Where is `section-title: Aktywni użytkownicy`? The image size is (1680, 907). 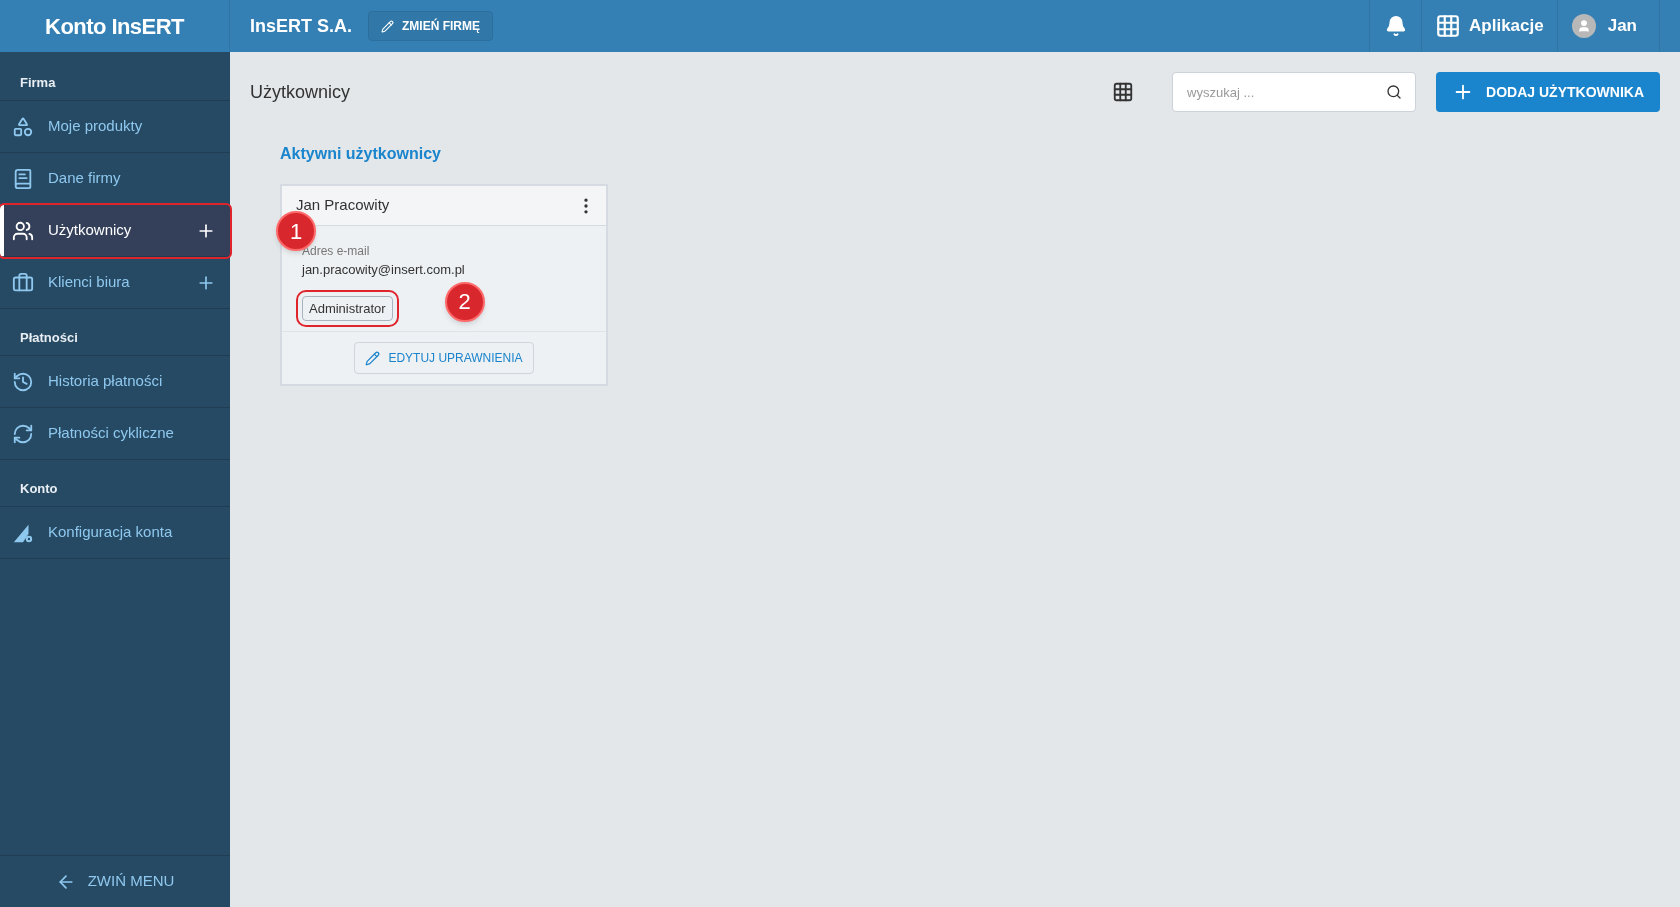 section-title: Aktywni użytkownicy is located at coordinates (361, 154).